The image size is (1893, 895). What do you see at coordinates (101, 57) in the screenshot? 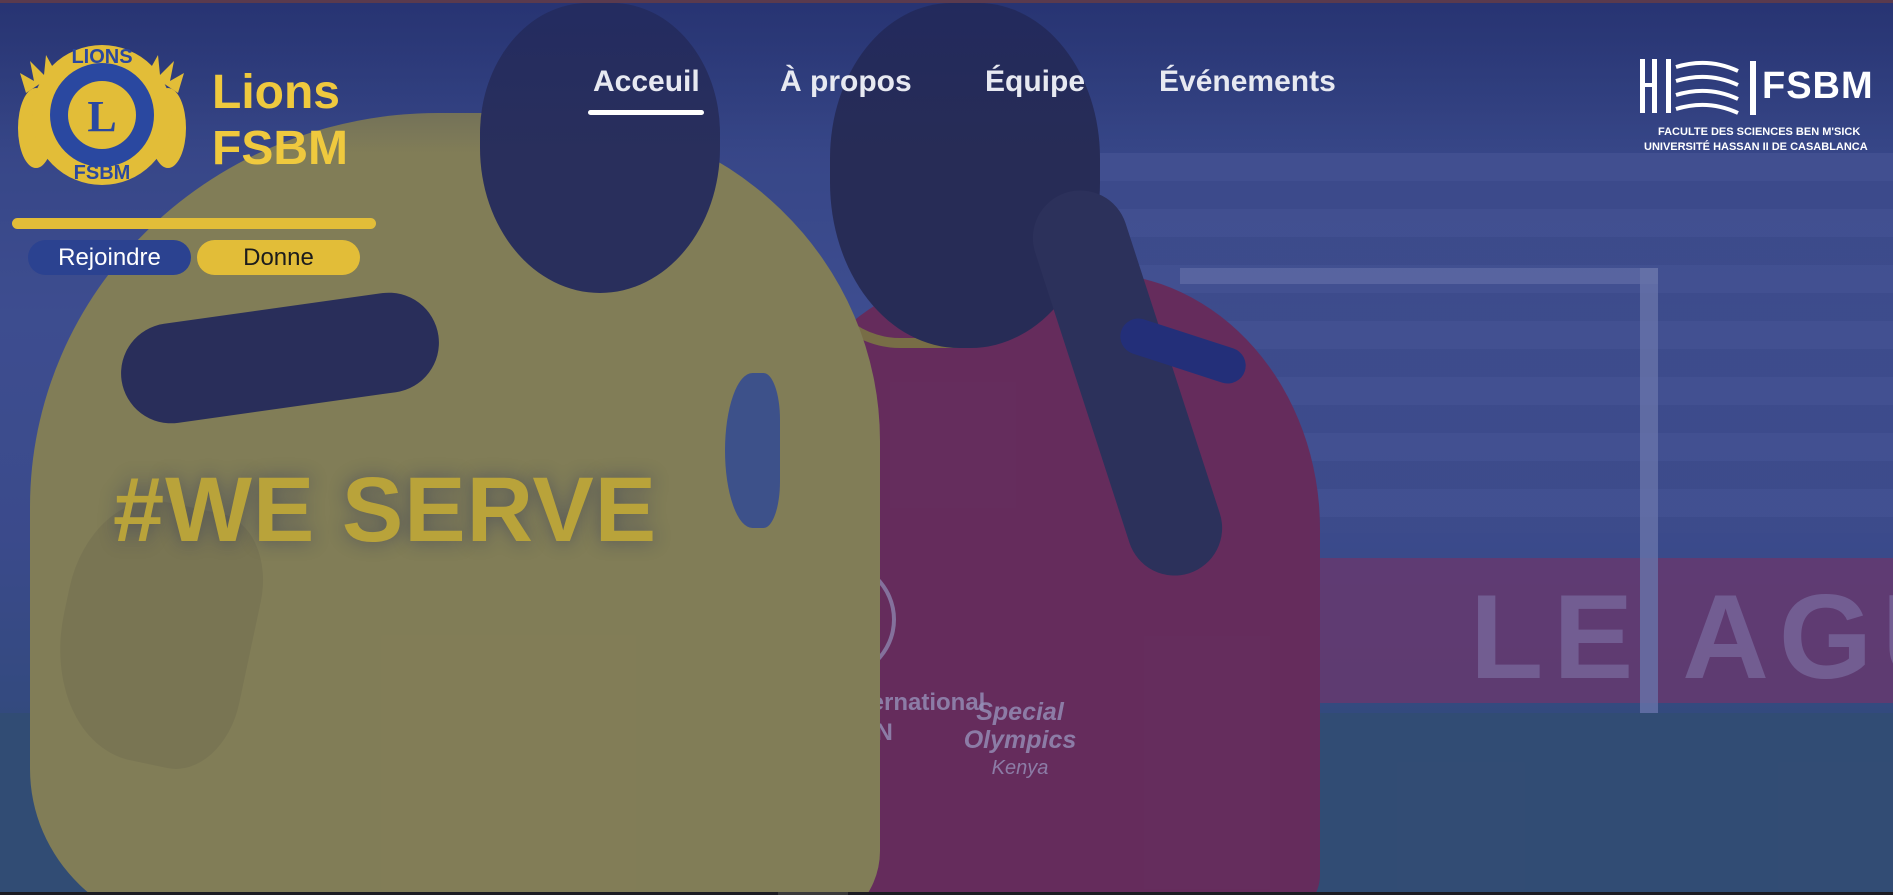
I see `logo-top-text: LIONS` at bounding box center [101, 57].